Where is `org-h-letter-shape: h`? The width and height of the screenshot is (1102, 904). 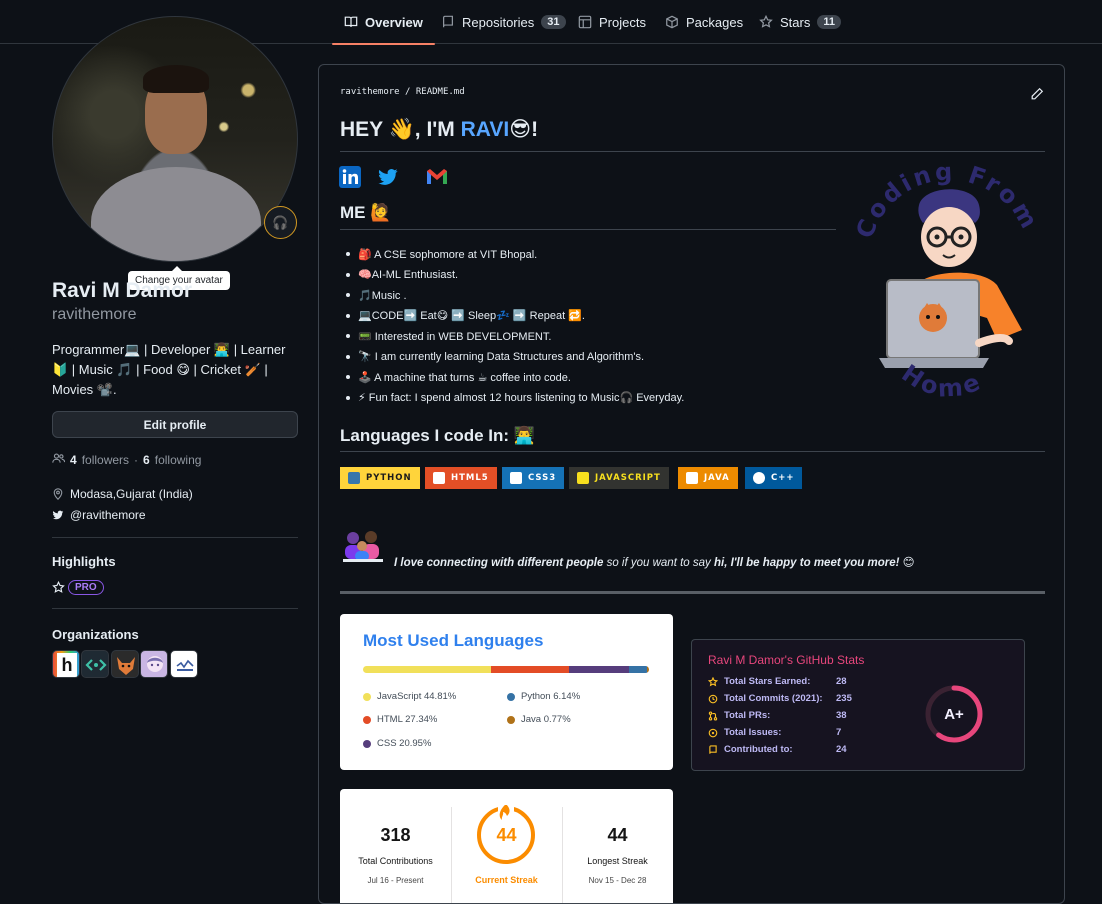
org-h-letter-shape: h is located at coordinates (67, 665).